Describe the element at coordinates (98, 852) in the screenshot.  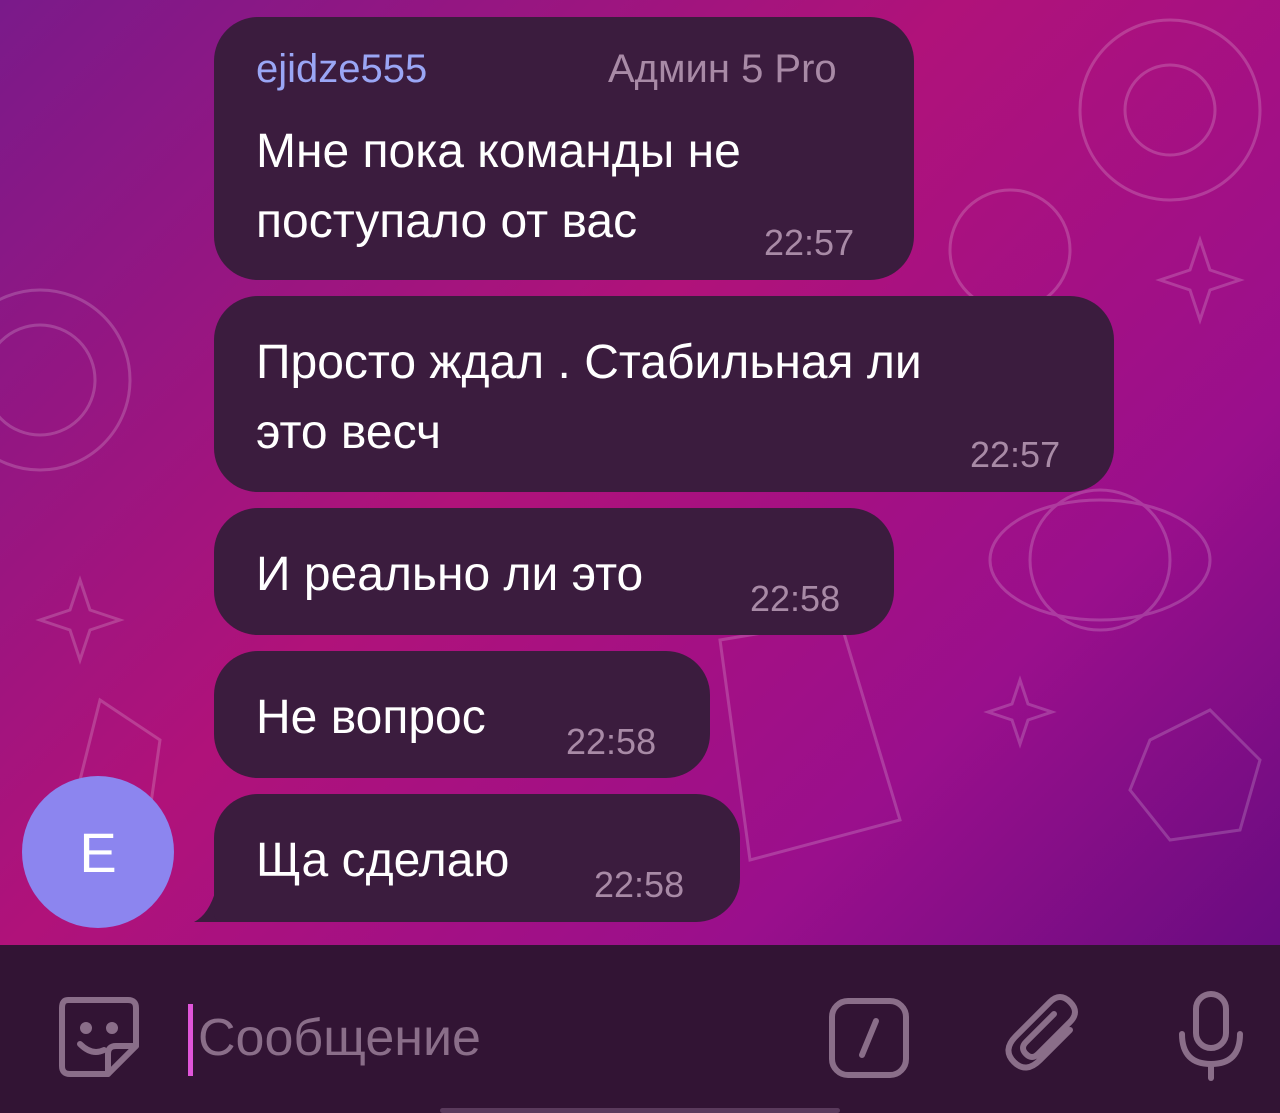
I see `avatar: E` at that location.